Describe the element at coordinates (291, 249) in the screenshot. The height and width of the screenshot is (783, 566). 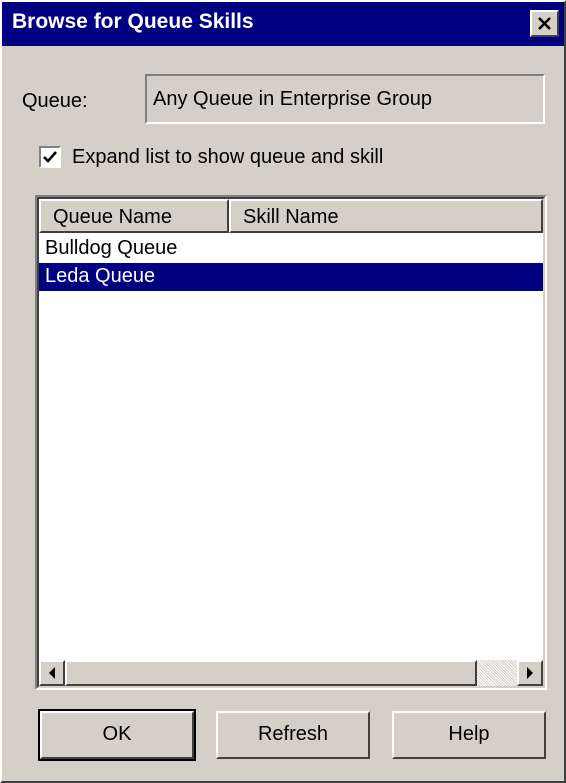
I see `list-row-bulldog-queue: Bulldog Queue` at that location.